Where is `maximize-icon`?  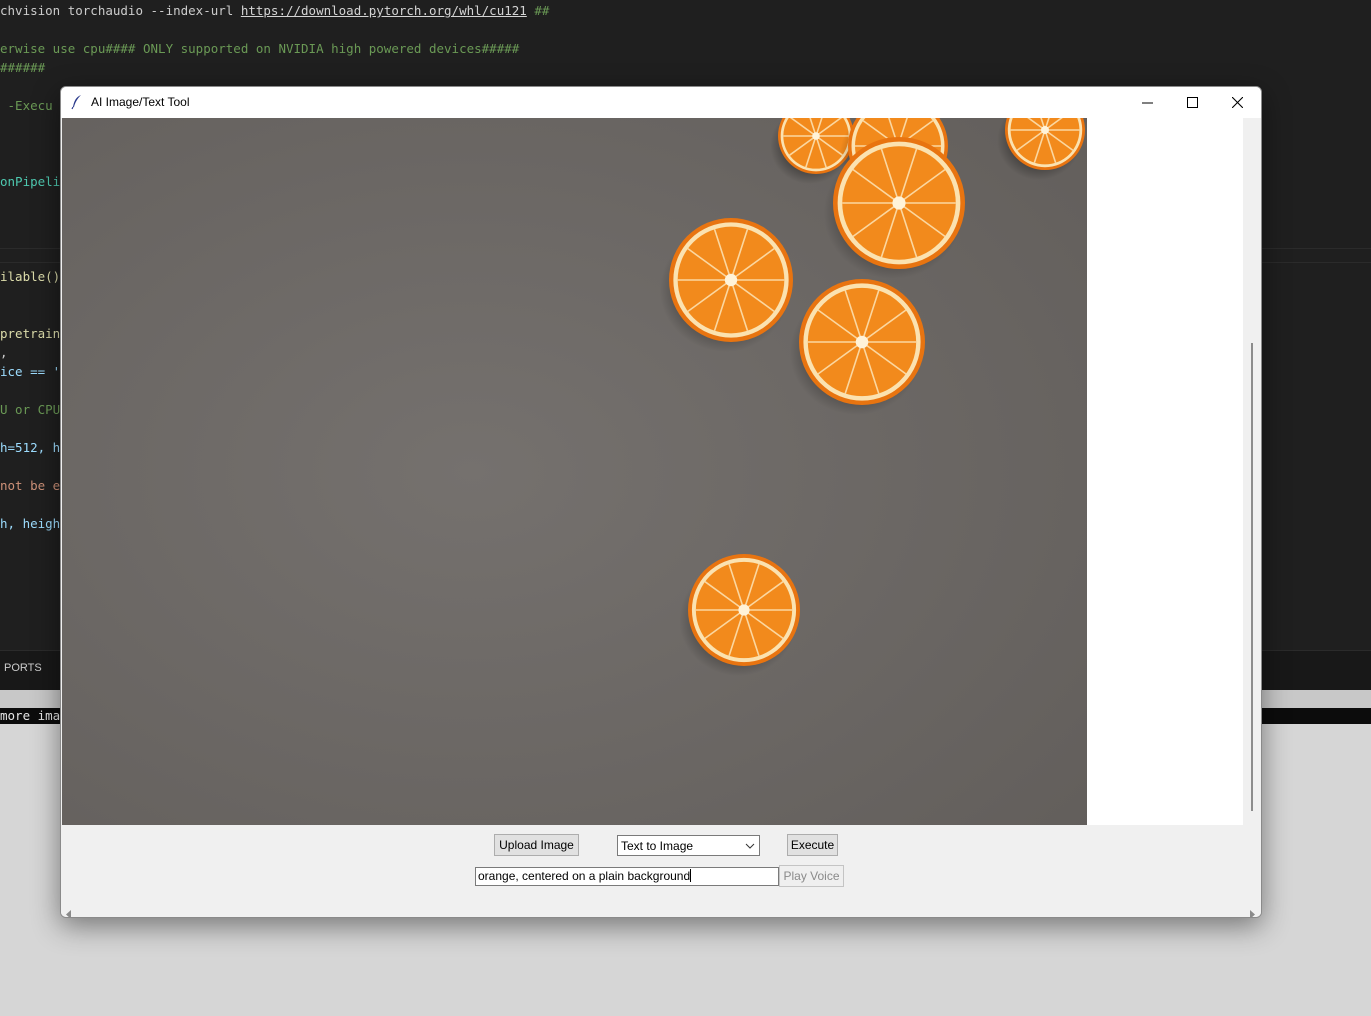 maximize-icon is located at coordinates (1192, 102).